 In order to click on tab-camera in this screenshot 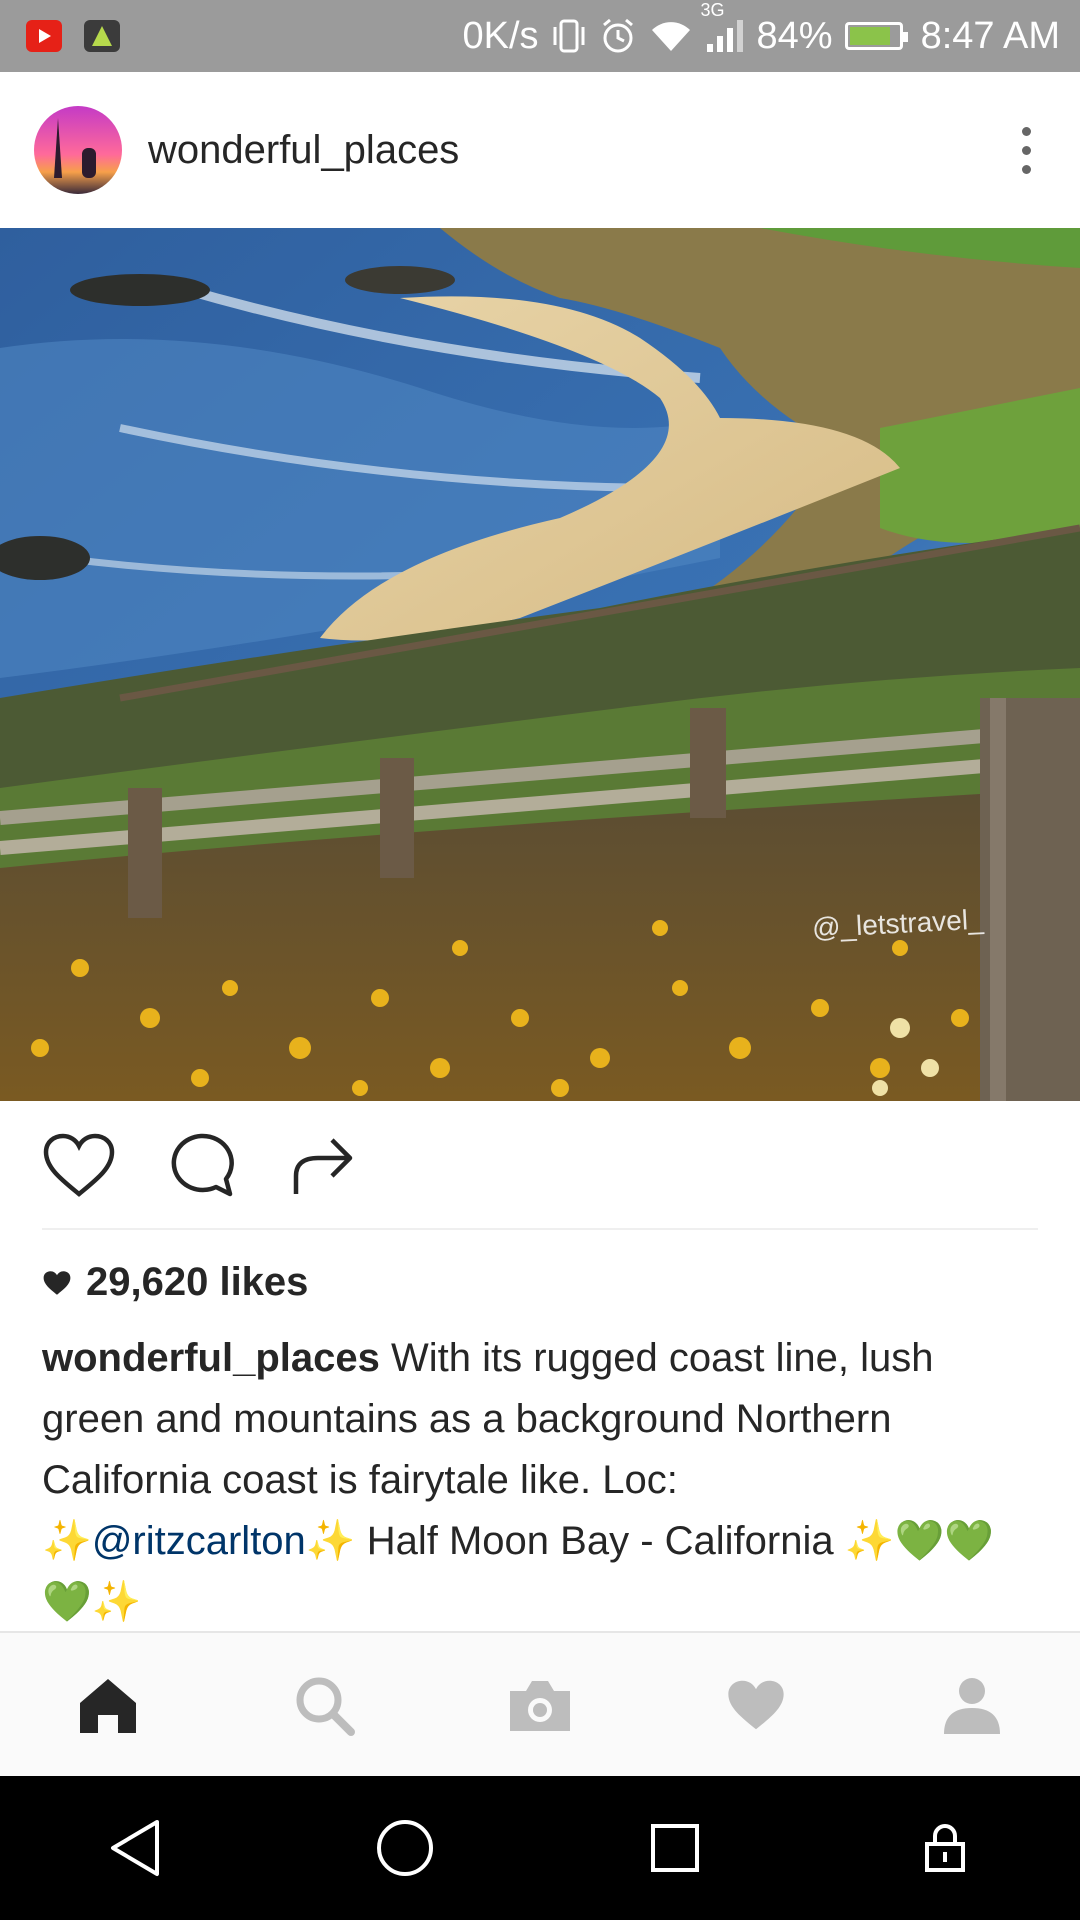, I will do `click(540, 1705)`.